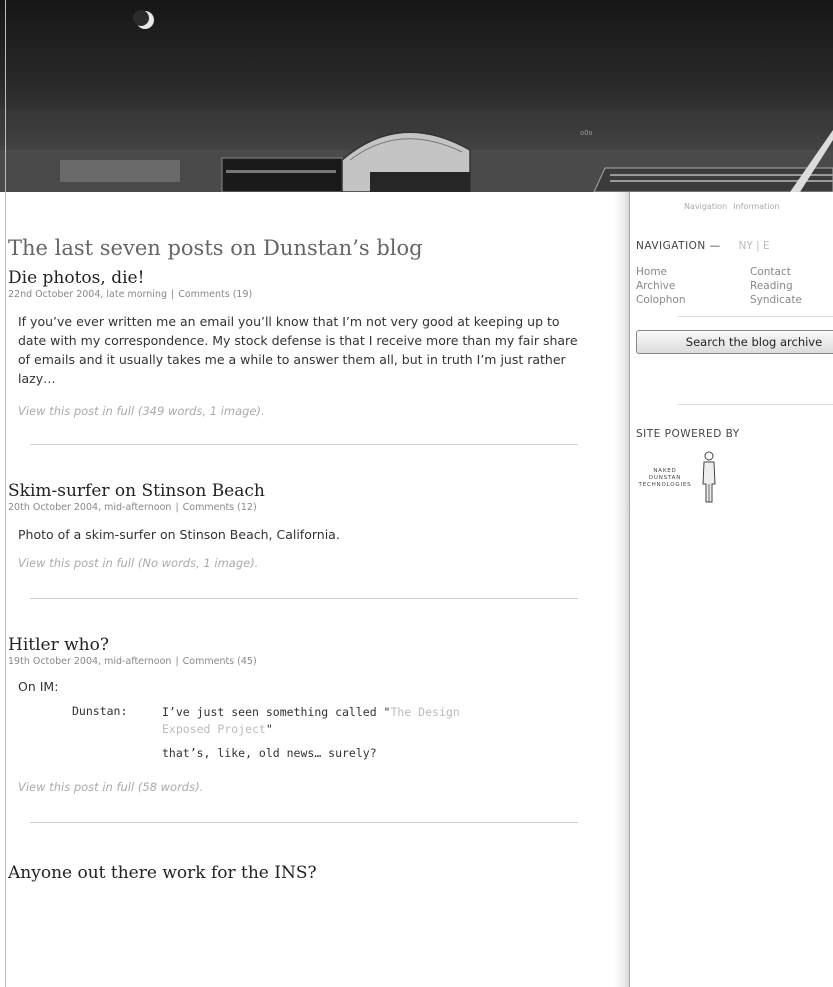 This screenshot has width=833, height=987. I want to click on navigation-heading: NAVIGATION — NY | E, so click(703, 246).